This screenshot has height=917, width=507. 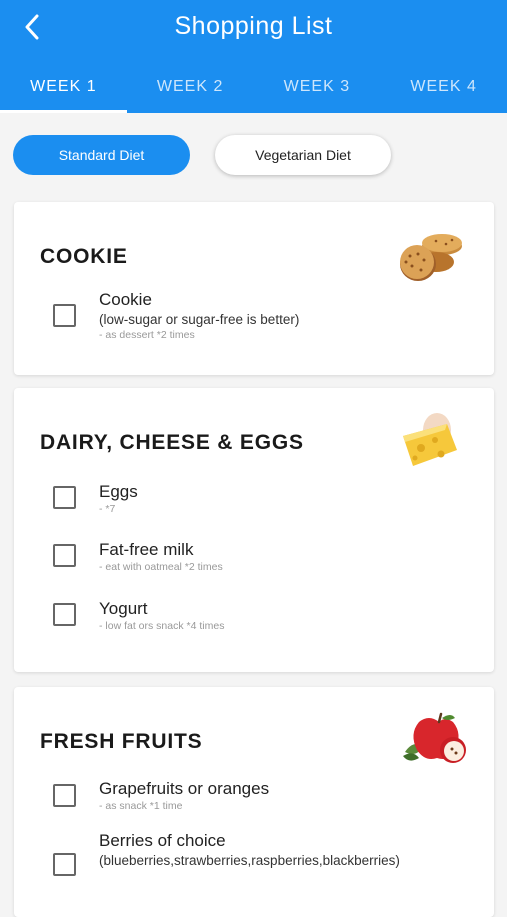 What do you see at coordinates (303, 155) in the screenshot?
I see `vegetarian-diet-button: Vegetarian Diet` at bounding box center [303, 155].